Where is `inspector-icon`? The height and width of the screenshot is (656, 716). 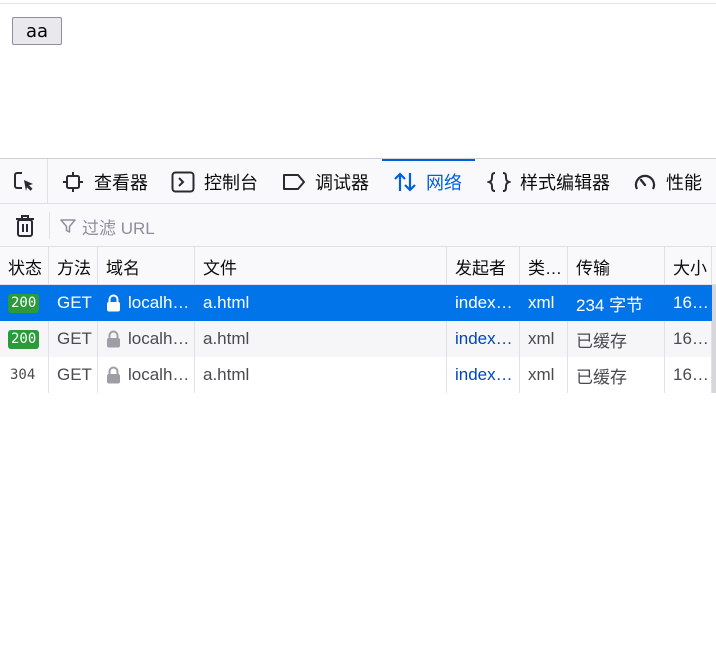 inspector-icon is located at coordinates (73, 182).